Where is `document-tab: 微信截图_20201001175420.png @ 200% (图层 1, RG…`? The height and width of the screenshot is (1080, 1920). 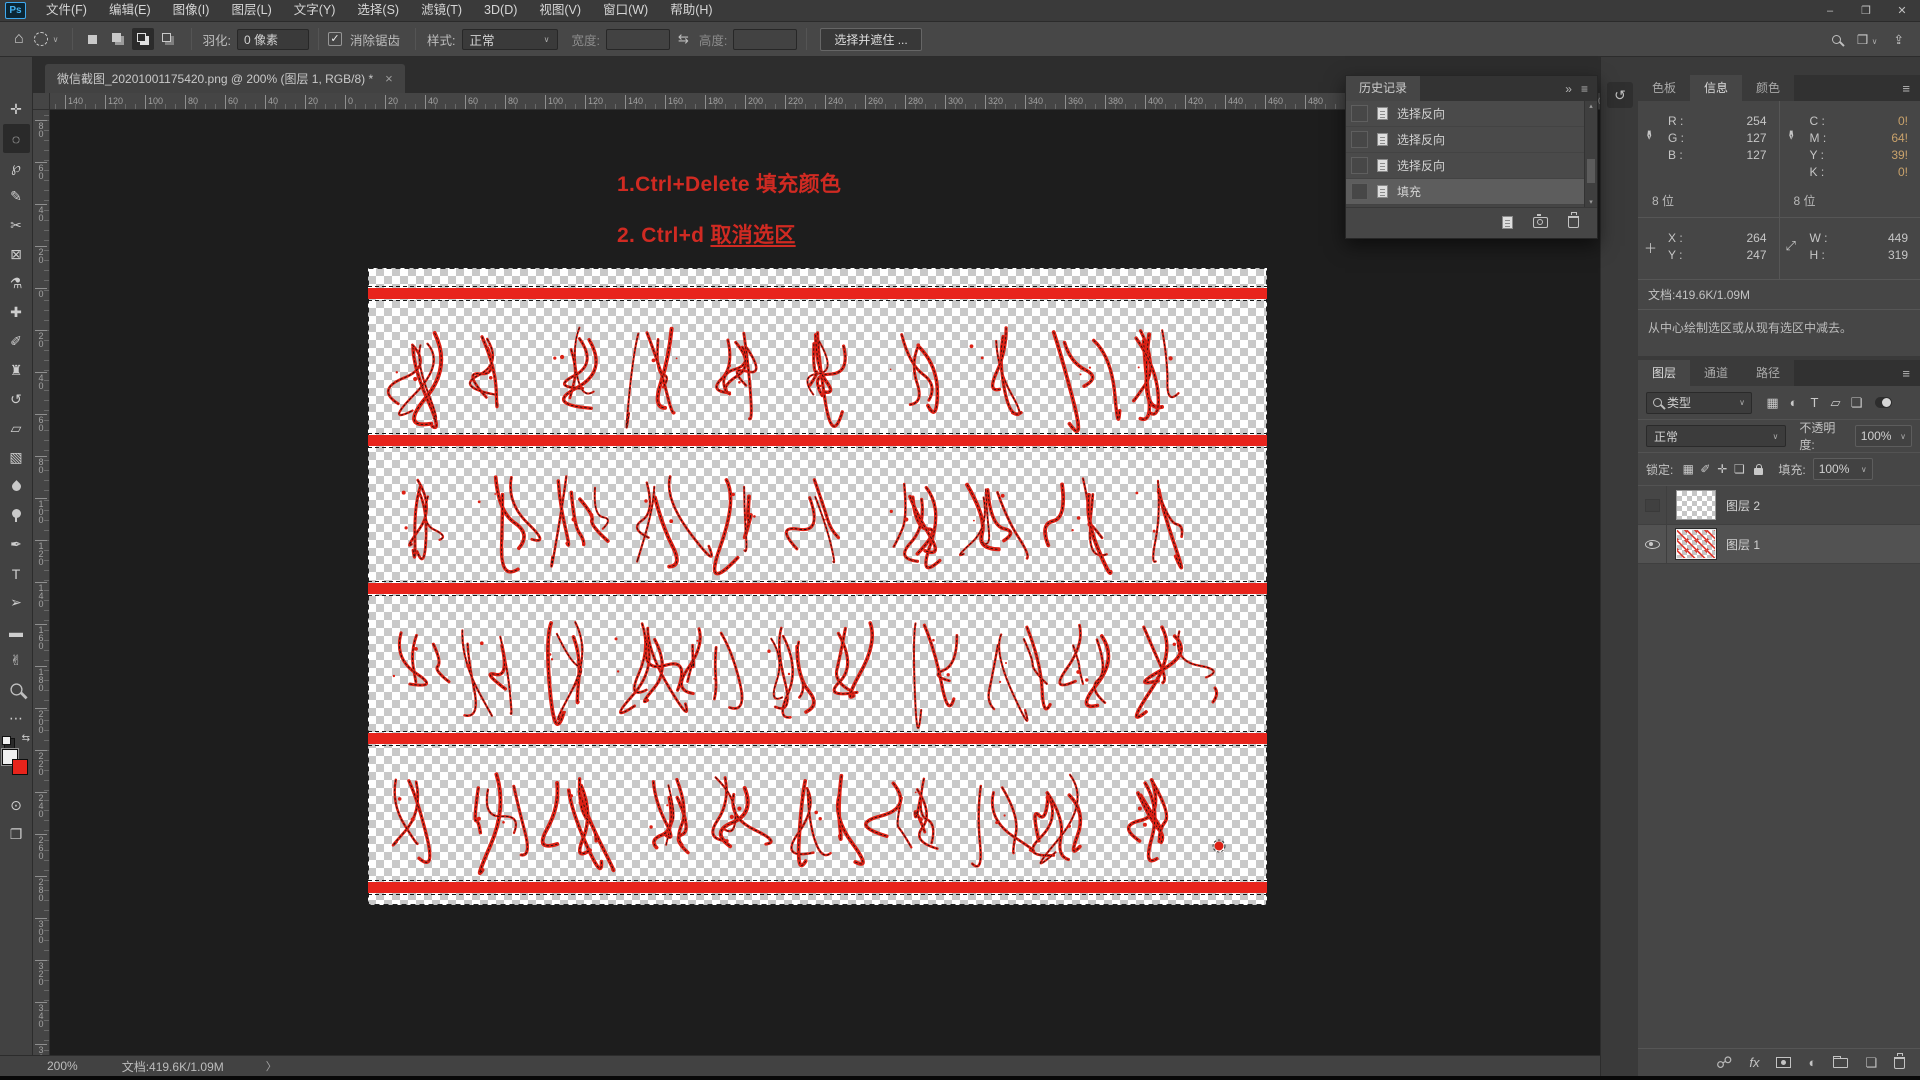 document-tab: 微信截图_20201001175420.png @ 200% (图层 1, RG… is located at coordinates (225, 78).